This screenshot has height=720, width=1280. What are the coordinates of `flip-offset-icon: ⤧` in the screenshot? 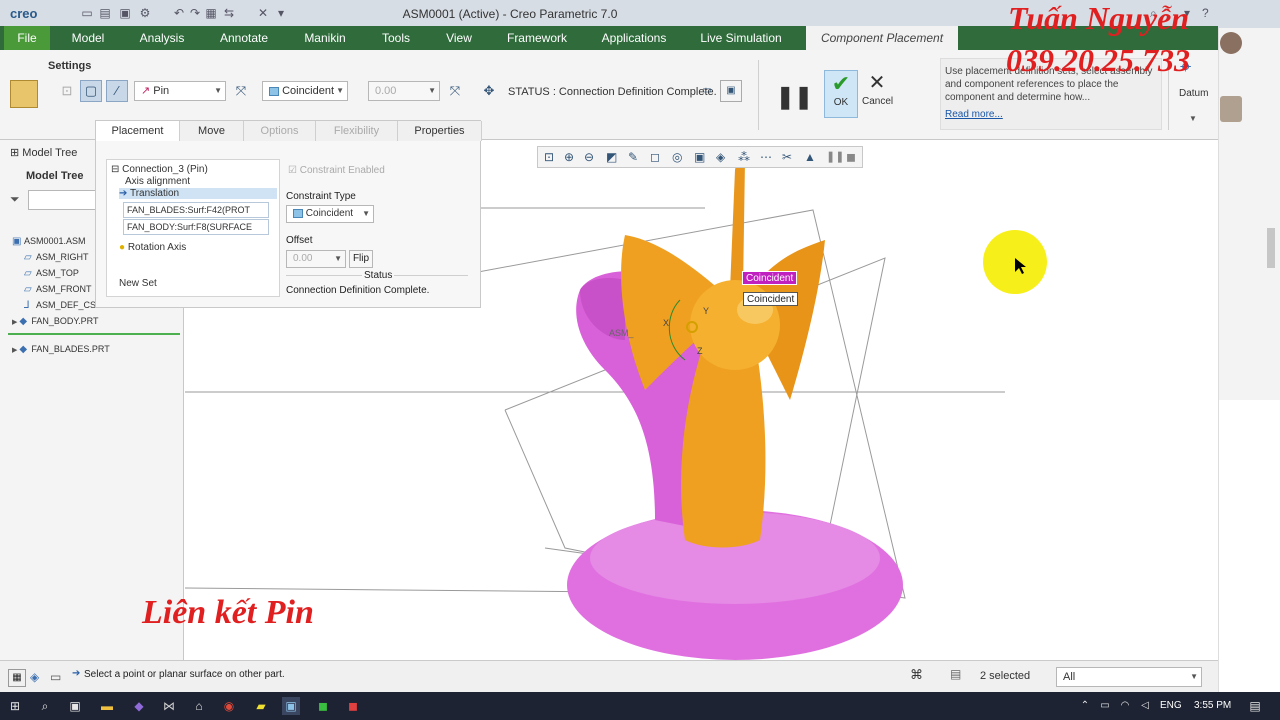 It's located at (455, 91).